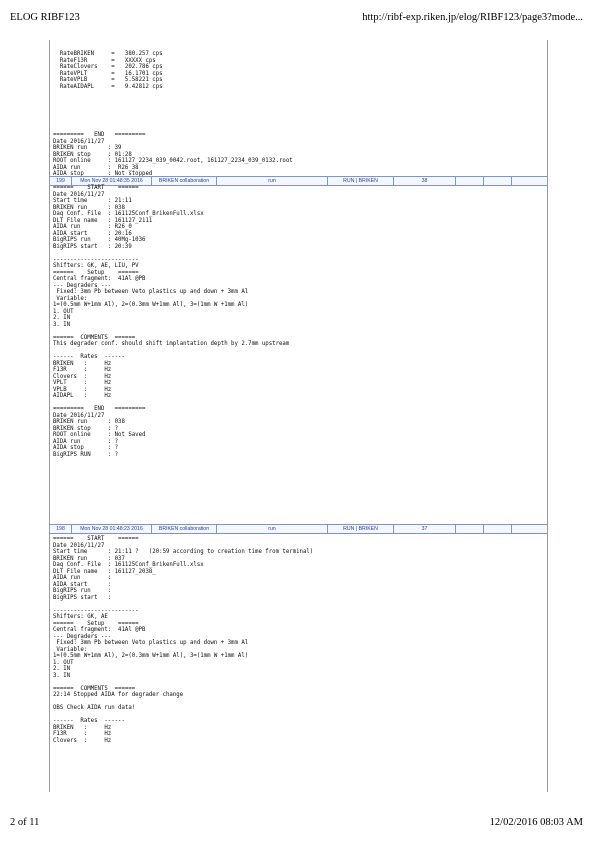 The width and height of the screenshot is (595, 842). I want to click on entry-subject: 37, so click(425, 529).